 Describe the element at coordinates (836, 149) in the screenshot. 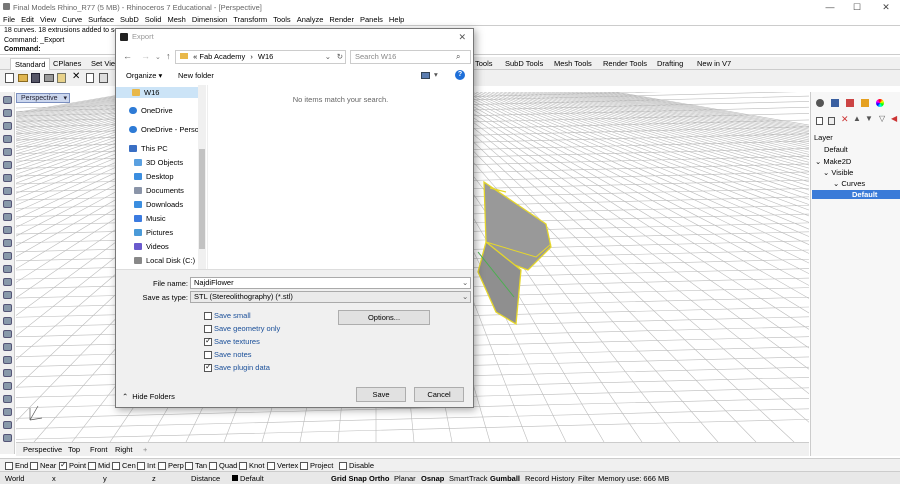

I see `layer-item-default: Default` at that location.